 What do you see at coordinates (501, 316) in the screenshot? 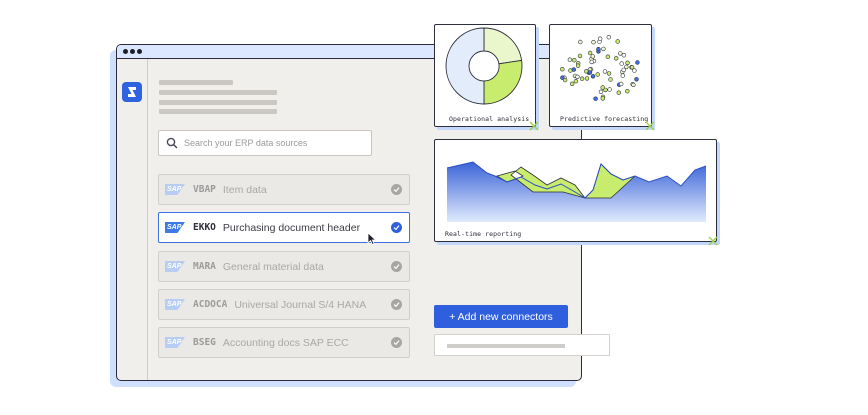
I see `add-new-connectors-button: + Add new connectors` at bounding box center [501, 316].